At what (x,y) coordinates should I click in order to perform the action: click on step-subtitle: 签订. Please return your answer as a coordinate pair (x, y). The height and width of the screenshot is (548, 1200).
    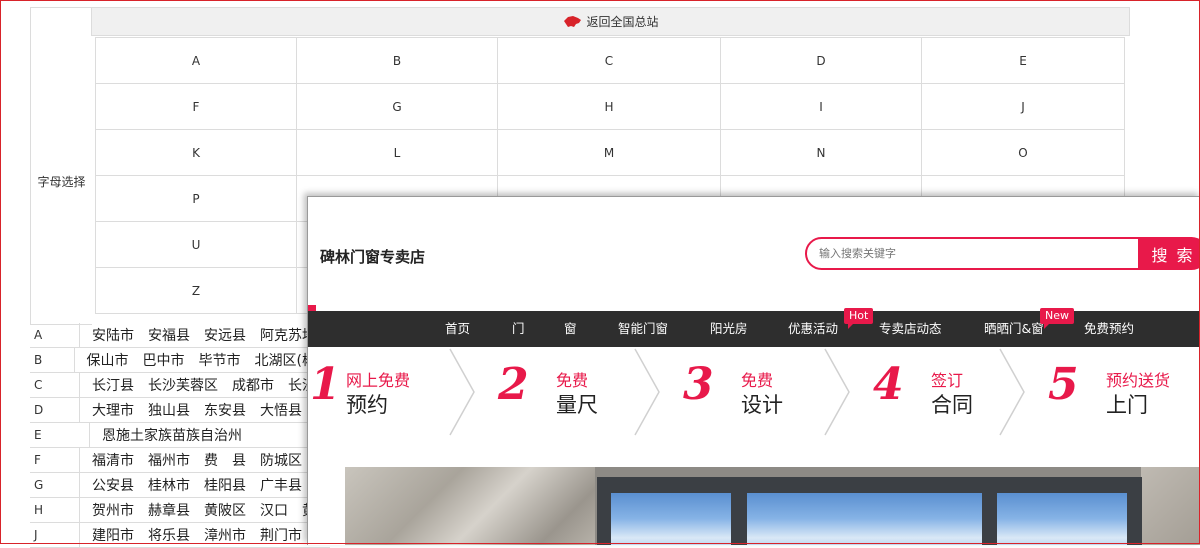
    Looking at the image, I should click on (947, 380).